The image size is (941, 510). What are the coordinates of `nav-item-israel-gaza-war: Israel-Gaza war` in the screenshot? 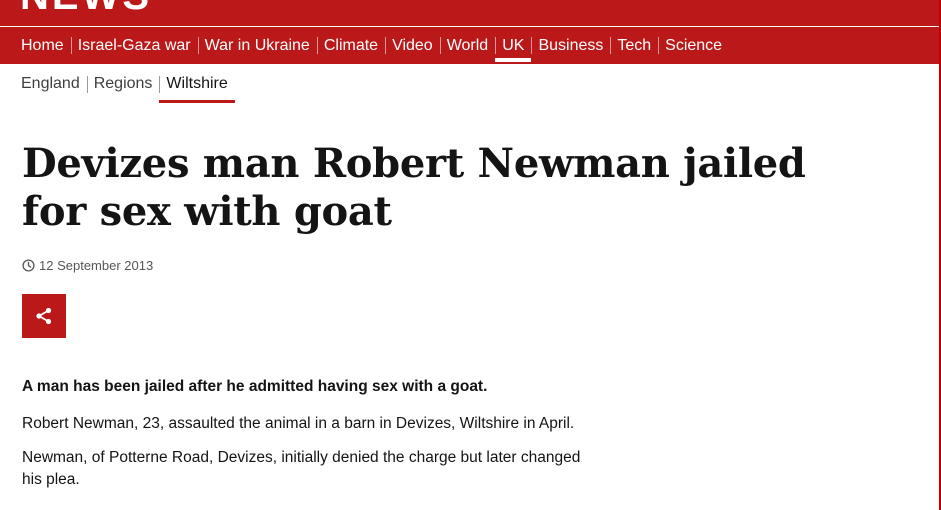 It's located at (134, 45).